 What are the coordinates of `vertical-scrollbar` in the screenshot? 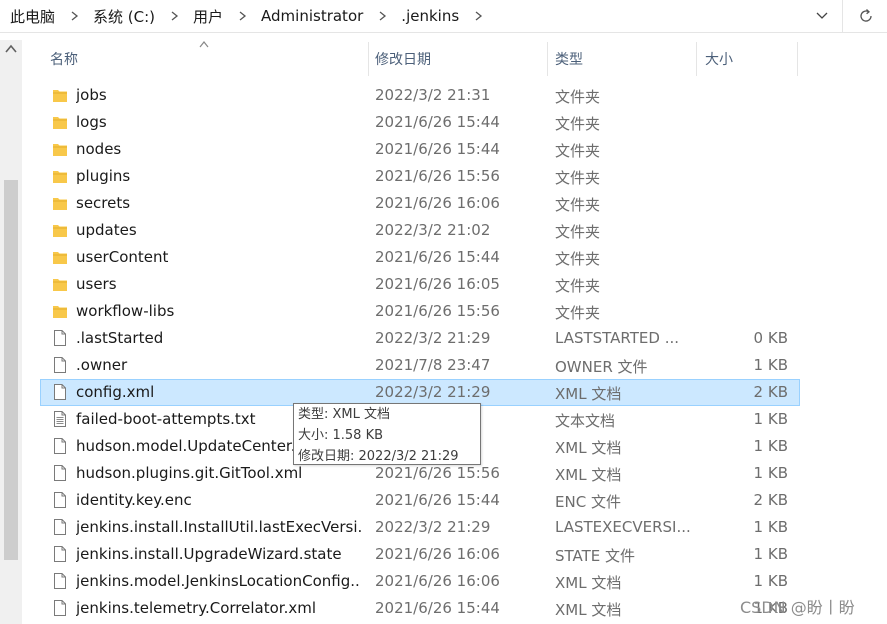 It's located at (11, 332).